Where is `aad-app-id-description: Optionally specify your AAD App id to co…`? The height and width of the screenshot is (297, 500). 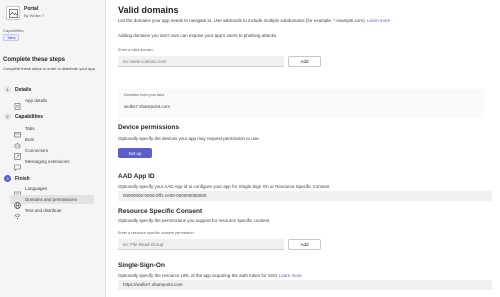 aad-app-id-description: Optionally specify your AAD App id to co… is located at coordinates (224, 186).